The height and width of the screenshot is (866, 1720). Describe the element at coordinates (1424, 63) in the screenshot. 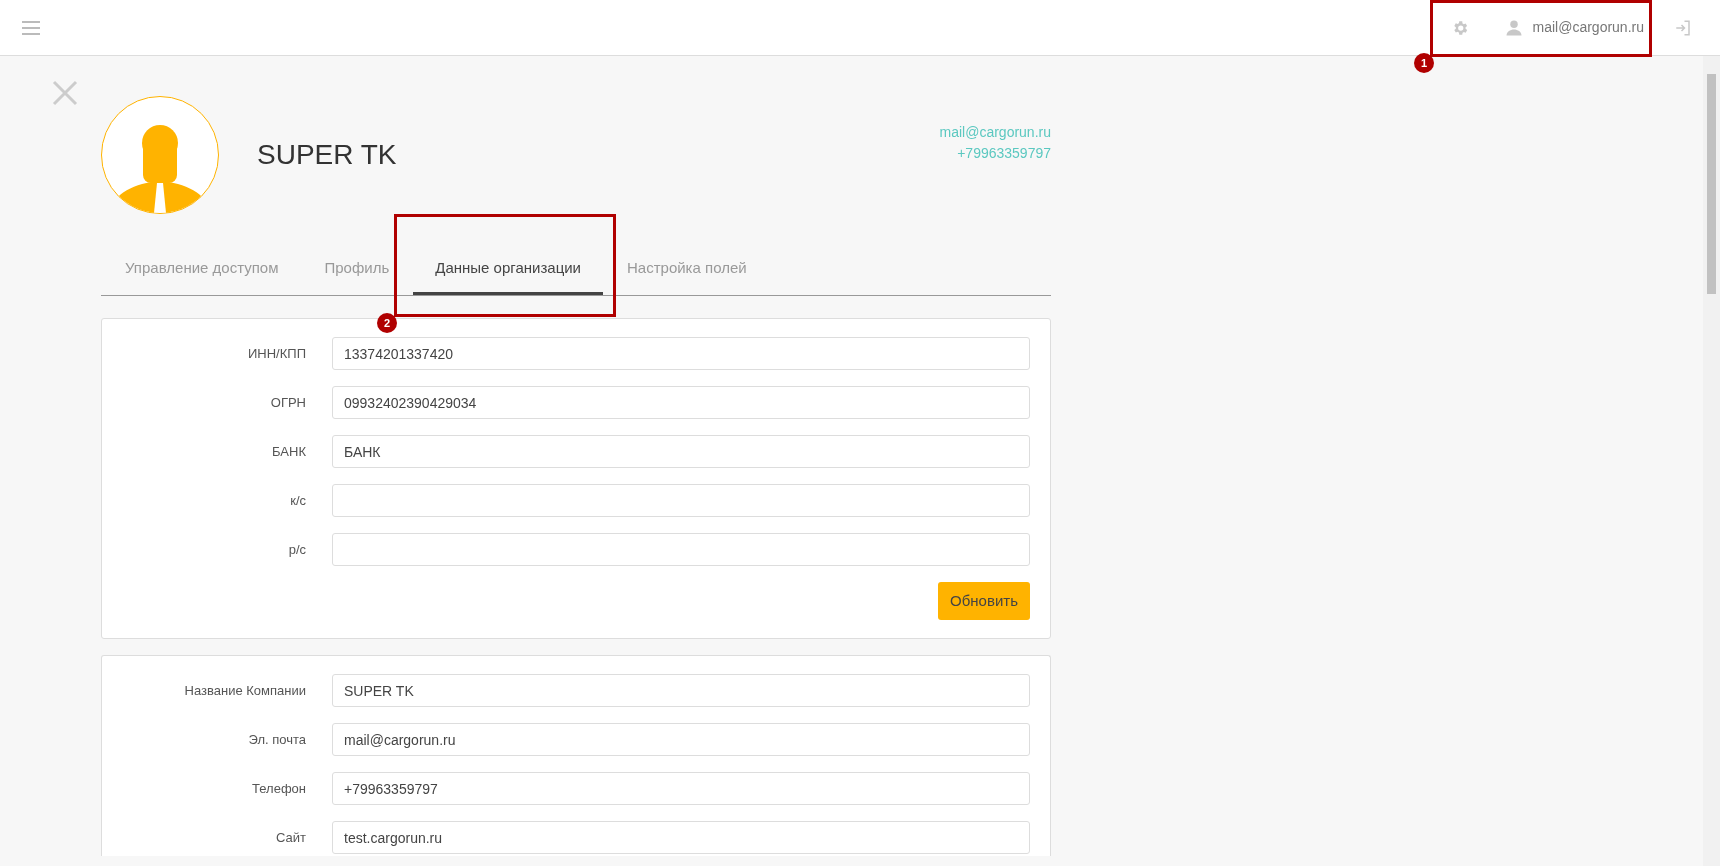

I see `number-badge: 1` at that location.